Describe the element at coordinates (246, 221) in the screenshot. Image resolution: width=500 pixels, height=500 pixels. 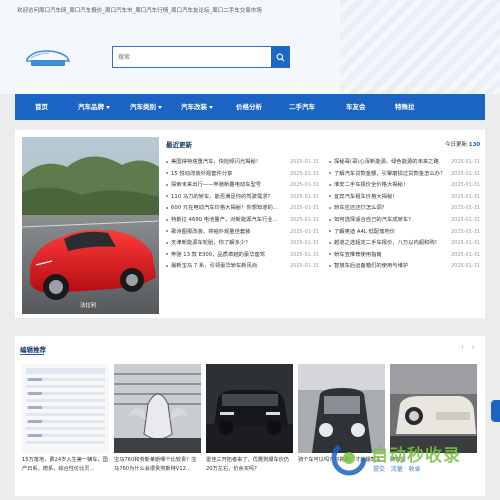
I see `list-item: 特斯拉 4680 电池量产，对新能源汽车行业... 2025-01-31` at that location.